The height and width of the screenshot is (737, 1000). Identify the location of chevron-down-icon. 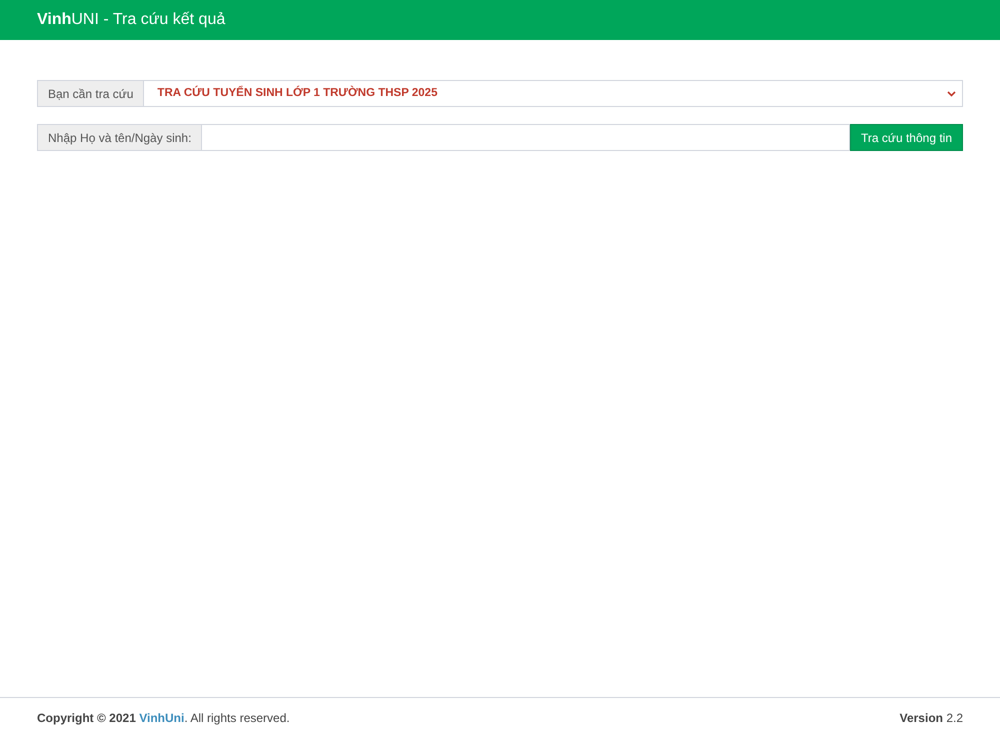
(951, 93).